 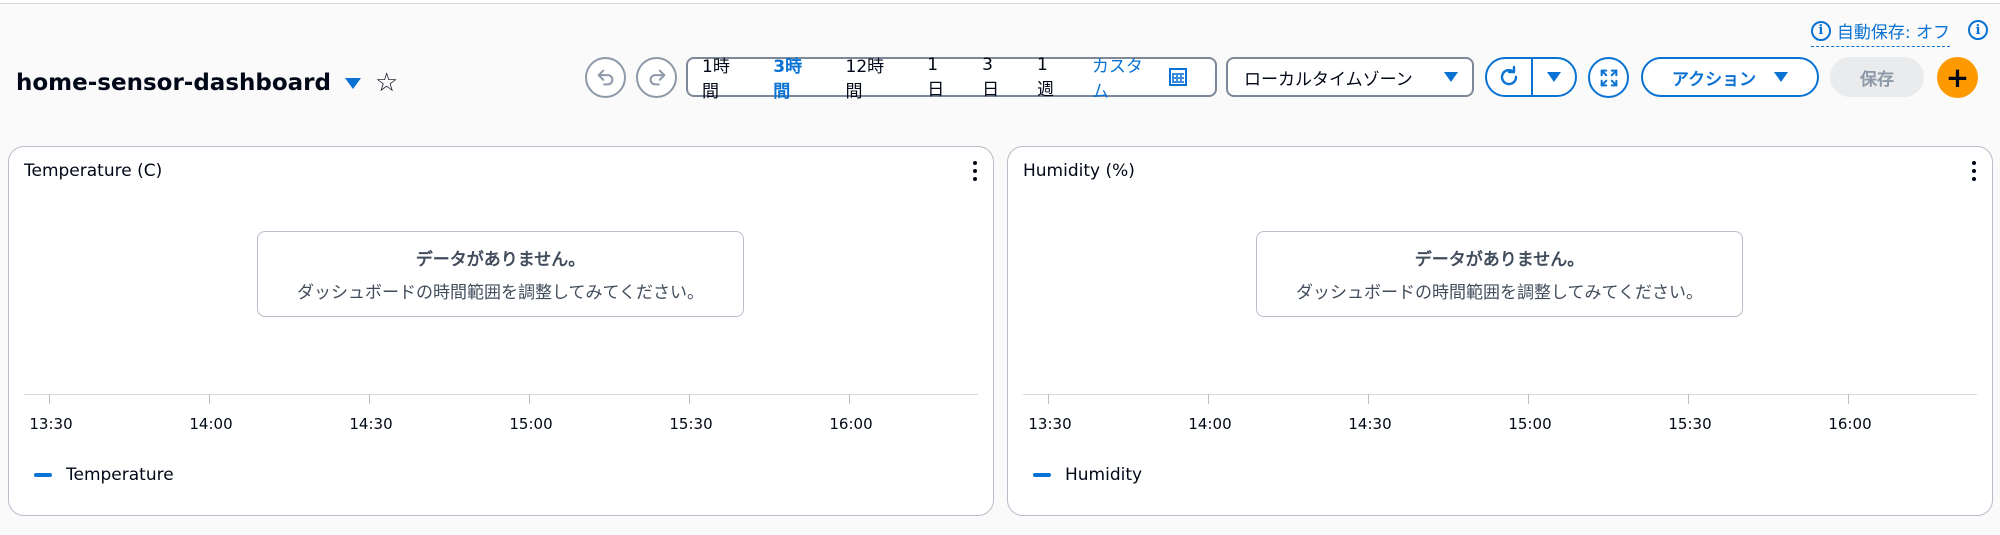 I want to click on timezone-label: ローカルタイムゾーン, so click(x=1328, y=79).